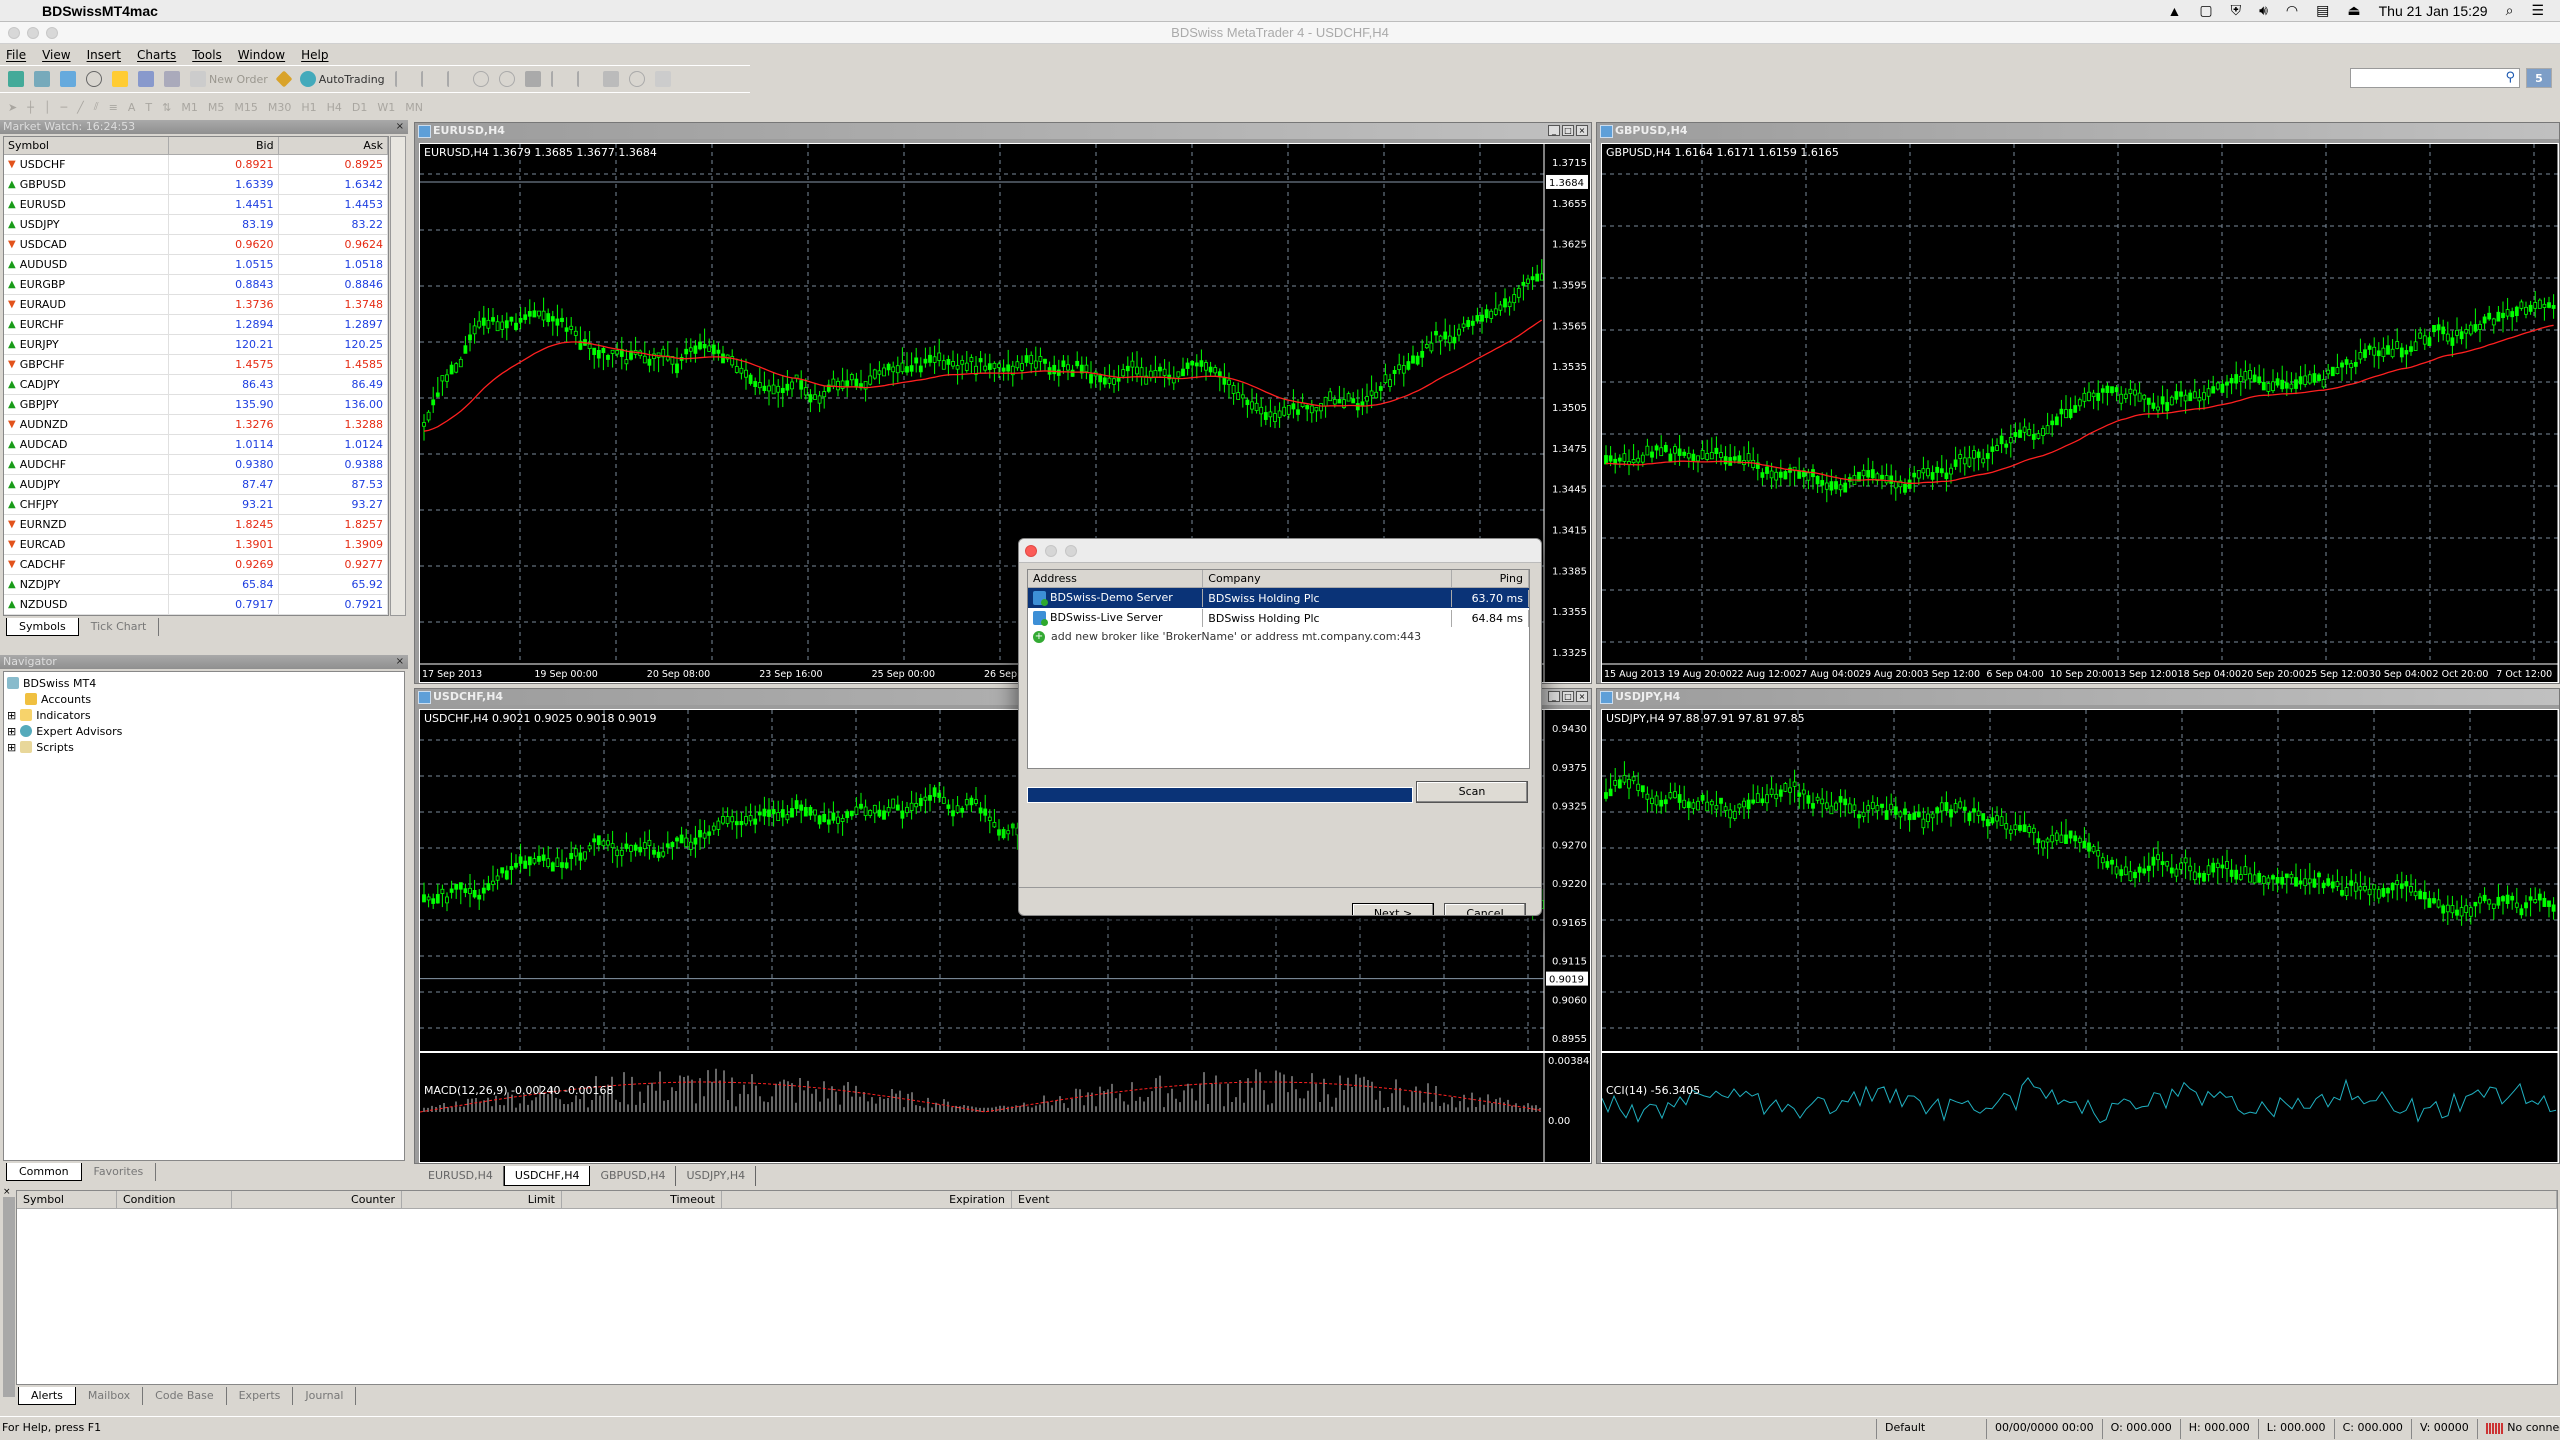 The image size is (2560, 1440). I want to click on maximize-icon: □, so click(1568, 696).